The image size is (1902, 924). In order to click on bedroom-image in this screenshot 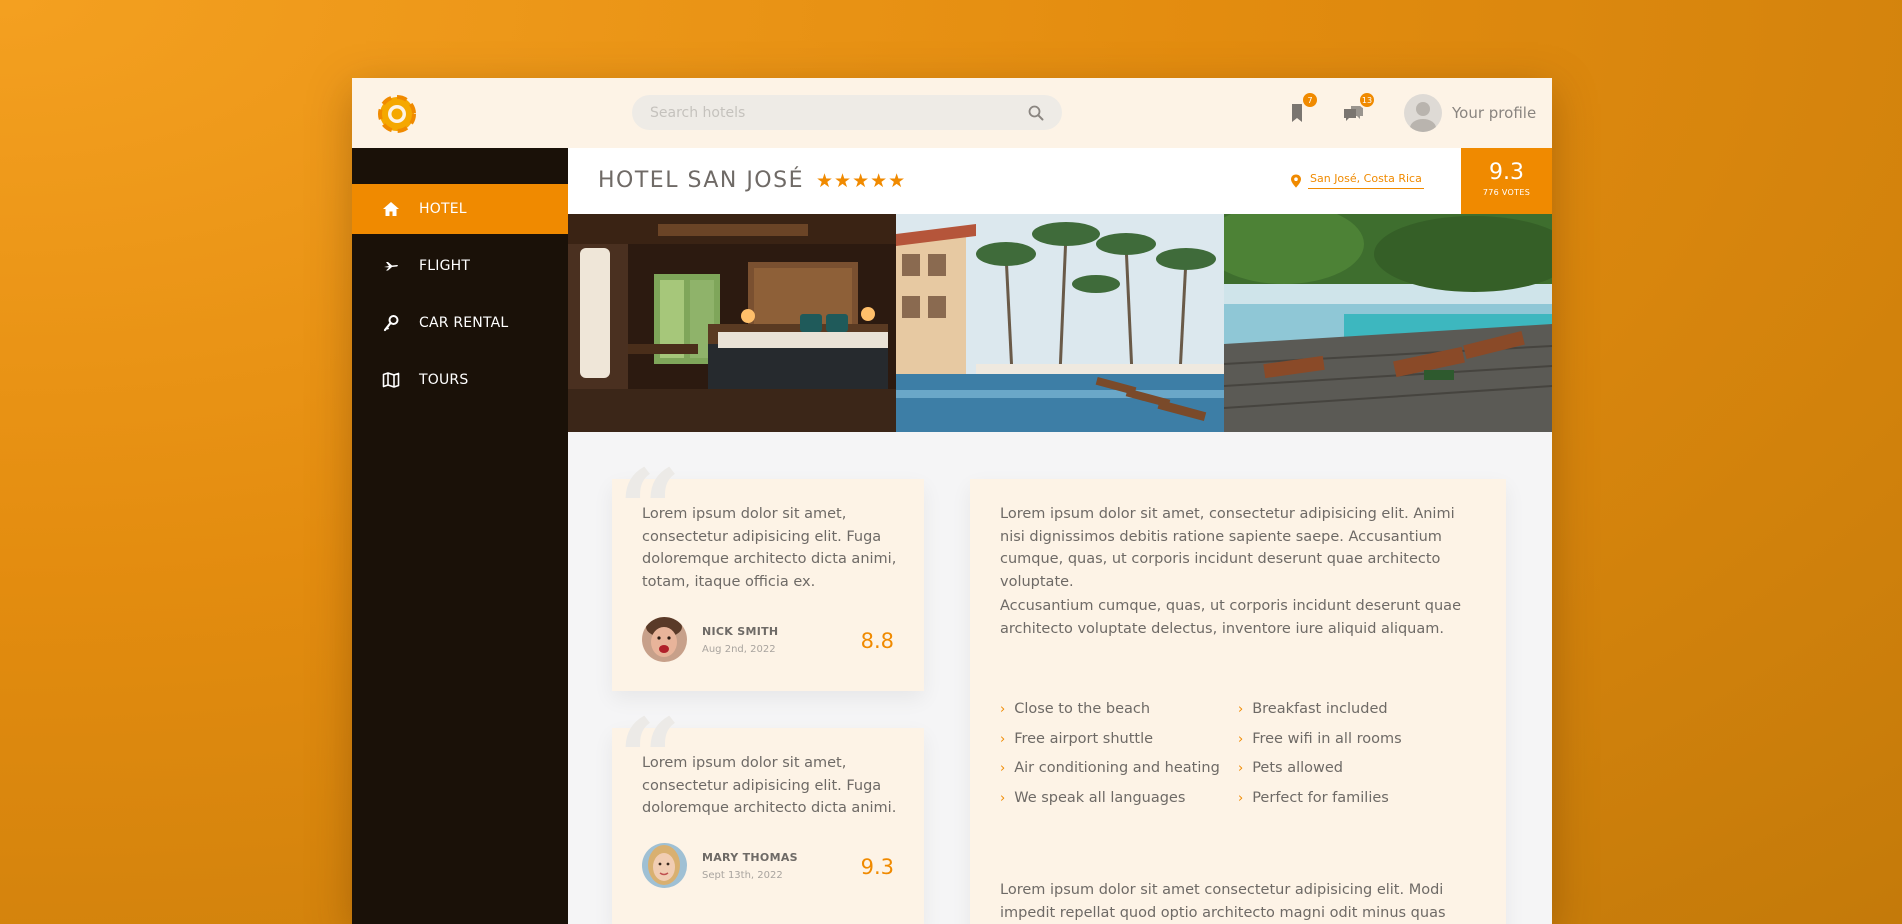, I will do `click(732, 323)`.